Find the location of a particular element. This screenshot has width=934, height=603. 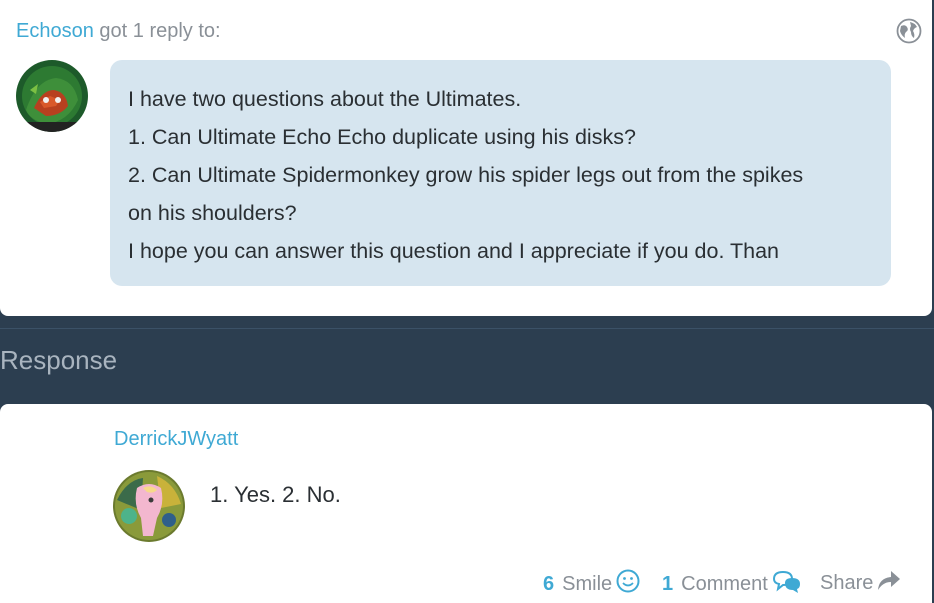

response-actions: 6 Smile 1 Comment Share is located at coordinates (466, 583).